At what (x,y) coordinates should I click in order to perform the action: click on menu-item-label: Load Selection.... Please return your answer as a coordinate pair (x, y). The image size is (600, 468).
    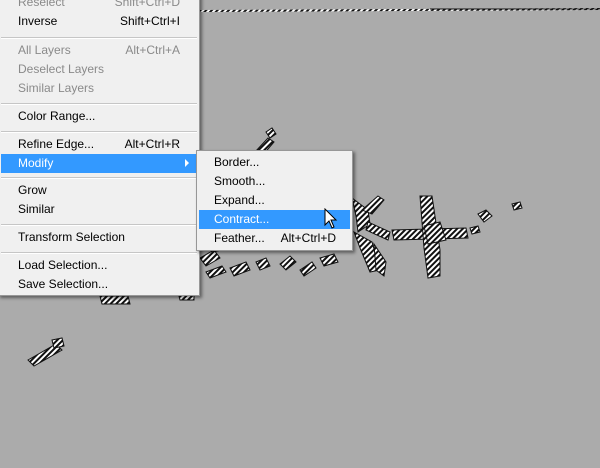
    Looking at the image, I should click on (63, 265).